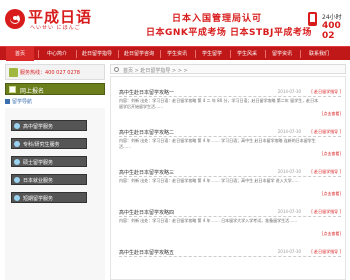  I want to click on article-title: 高中生赴日本留学攻略二, so click(146, 132).